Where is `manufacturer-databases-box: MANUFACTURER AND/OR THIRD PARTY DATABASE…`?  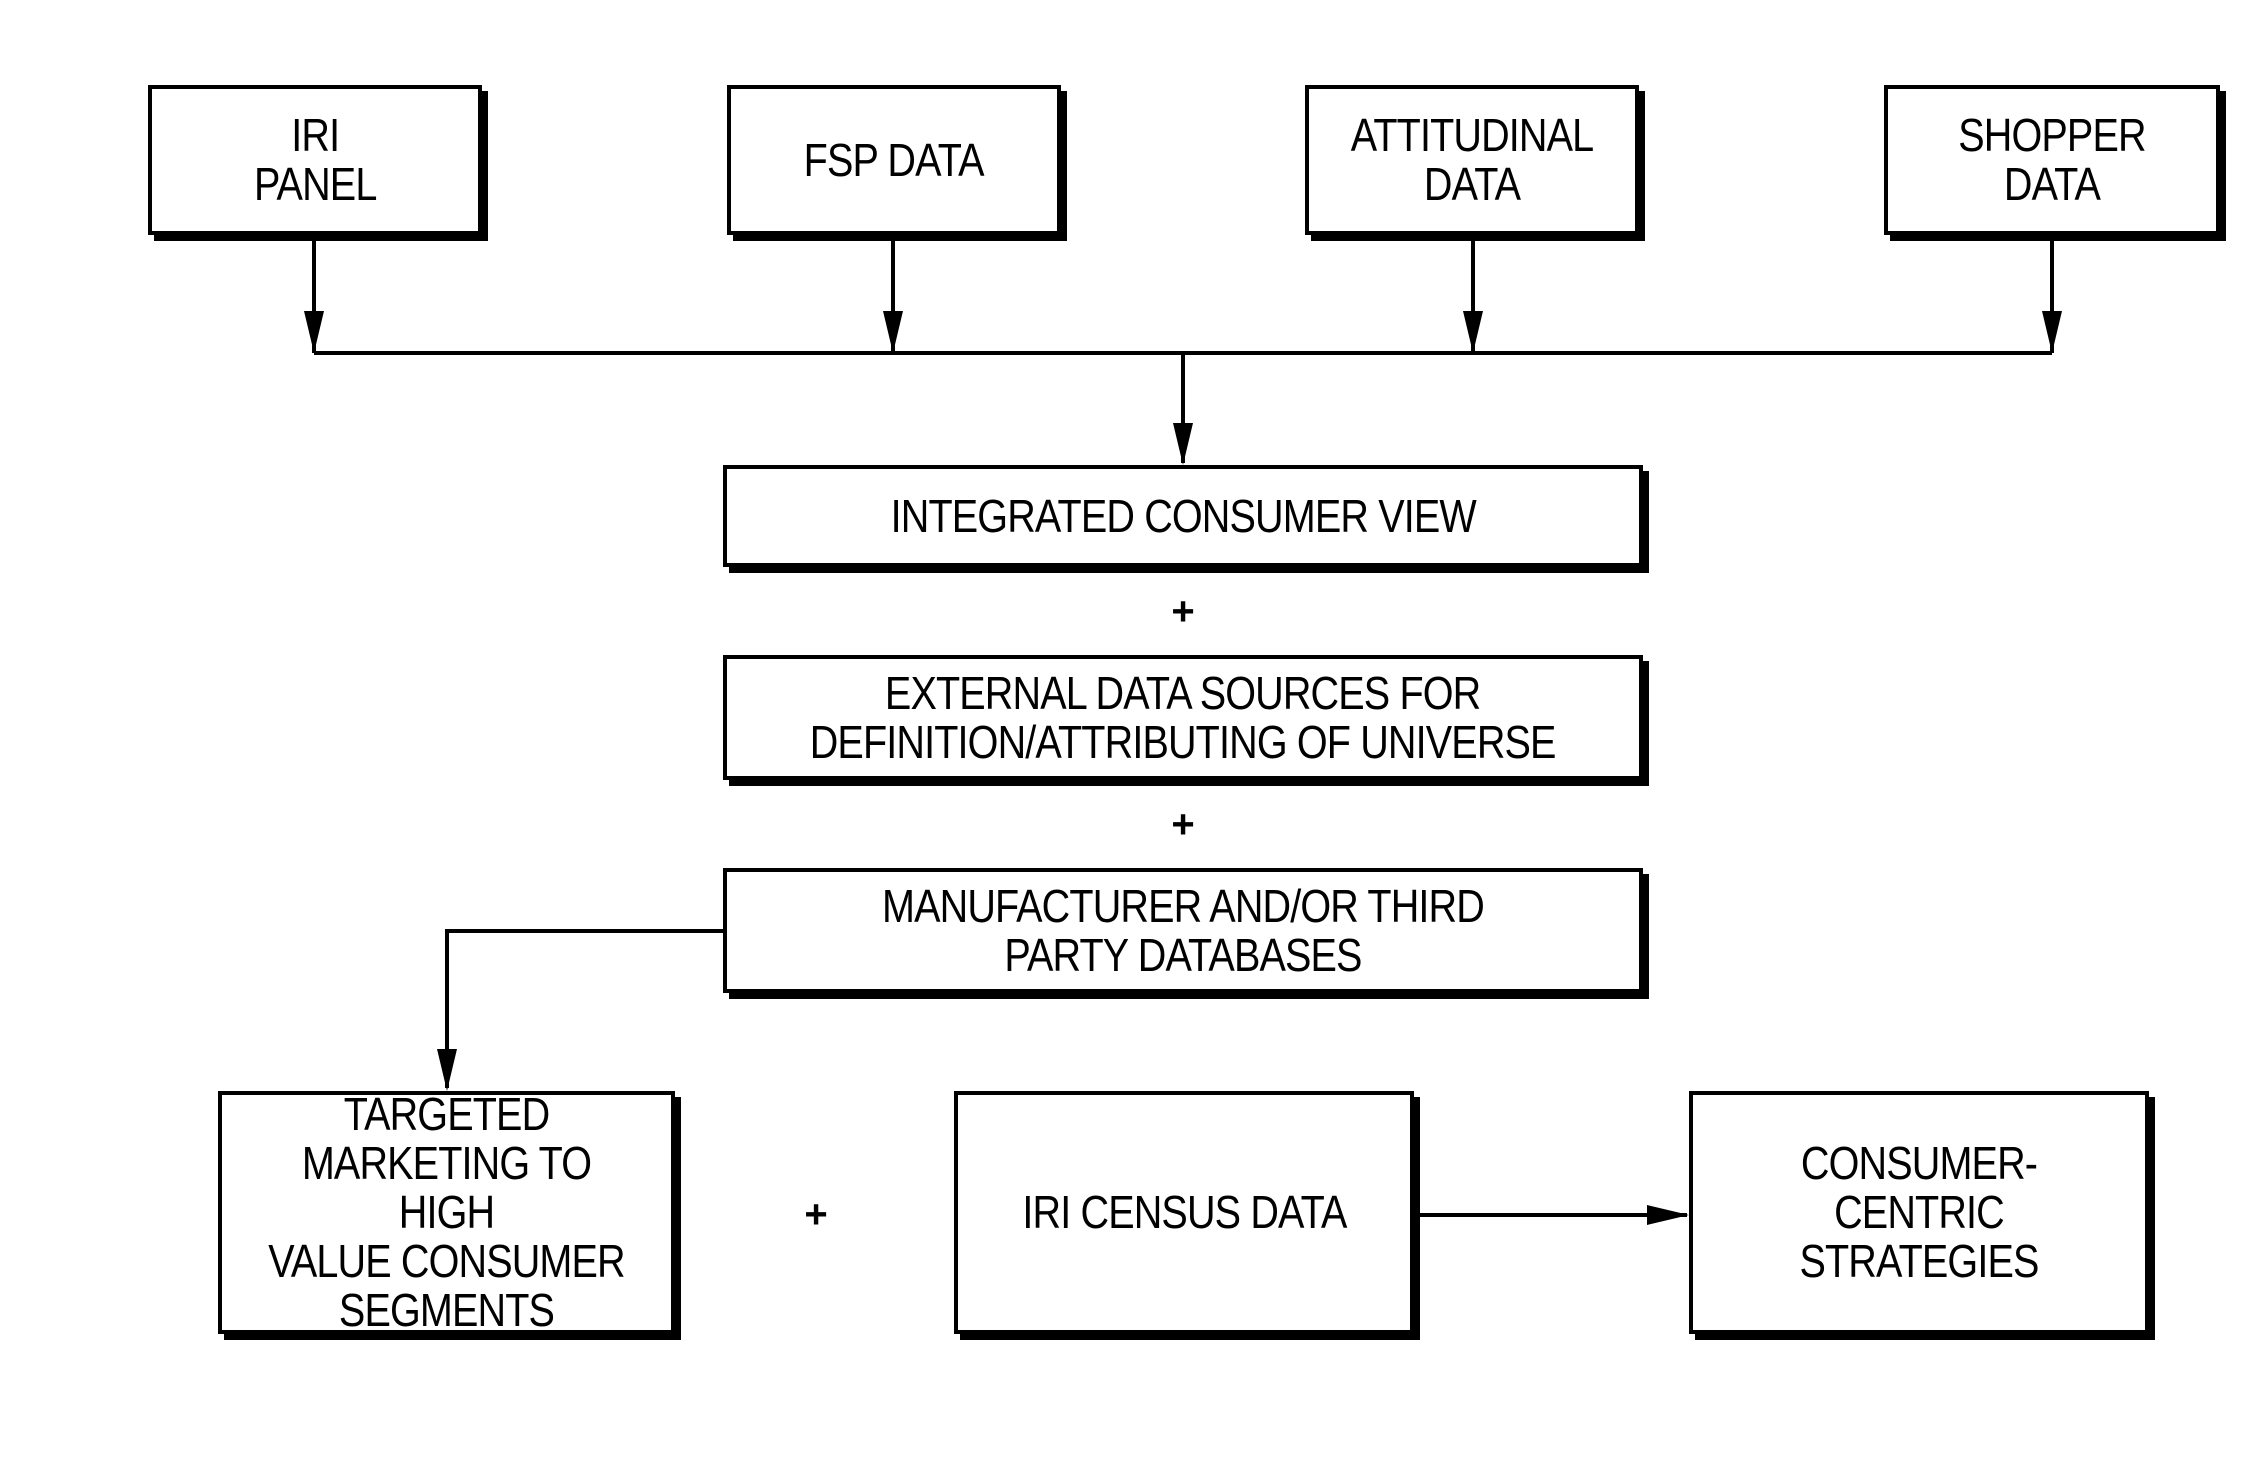 manufacturer-databases-box: MANUFACTURER AND/OR THIRD PARTY DATABASE… is located at coordinates (1183, 930).